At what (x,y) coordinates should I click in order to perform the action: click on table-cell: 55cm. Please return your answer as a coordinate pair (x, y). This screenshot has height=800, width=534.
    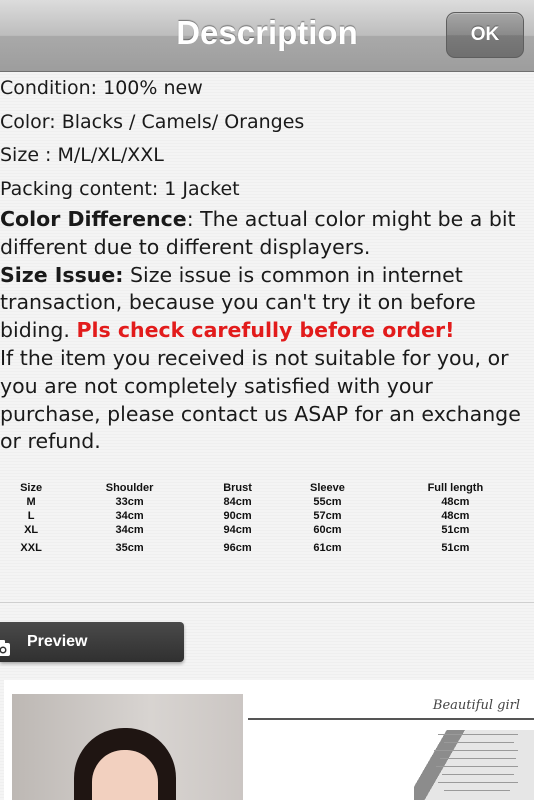
    Looking at the image, I should click on (327, 502).